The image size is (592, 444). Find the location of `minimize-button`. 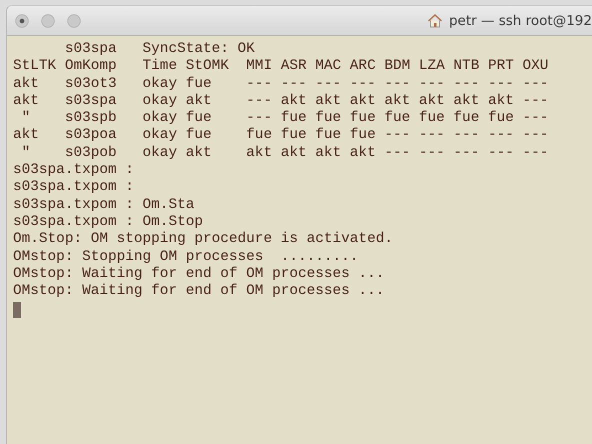

minimize-button is located at coordinates (48, 21).